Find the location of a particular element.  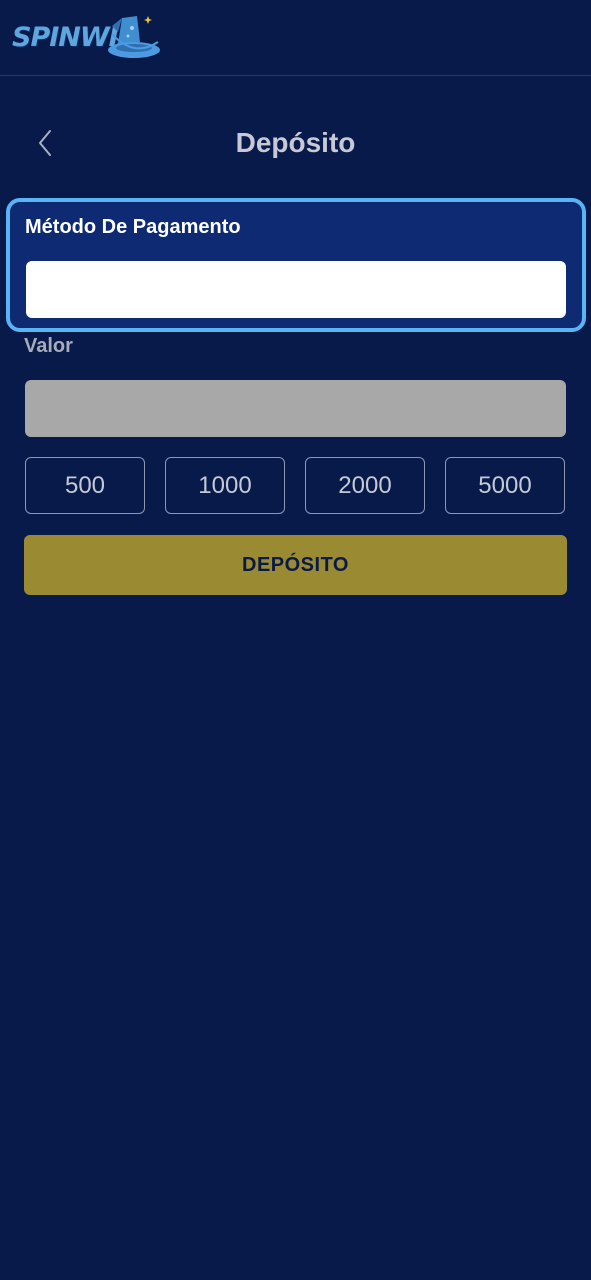

payment-method-label: Método De Pagamento is located at coordinates (133, 227).